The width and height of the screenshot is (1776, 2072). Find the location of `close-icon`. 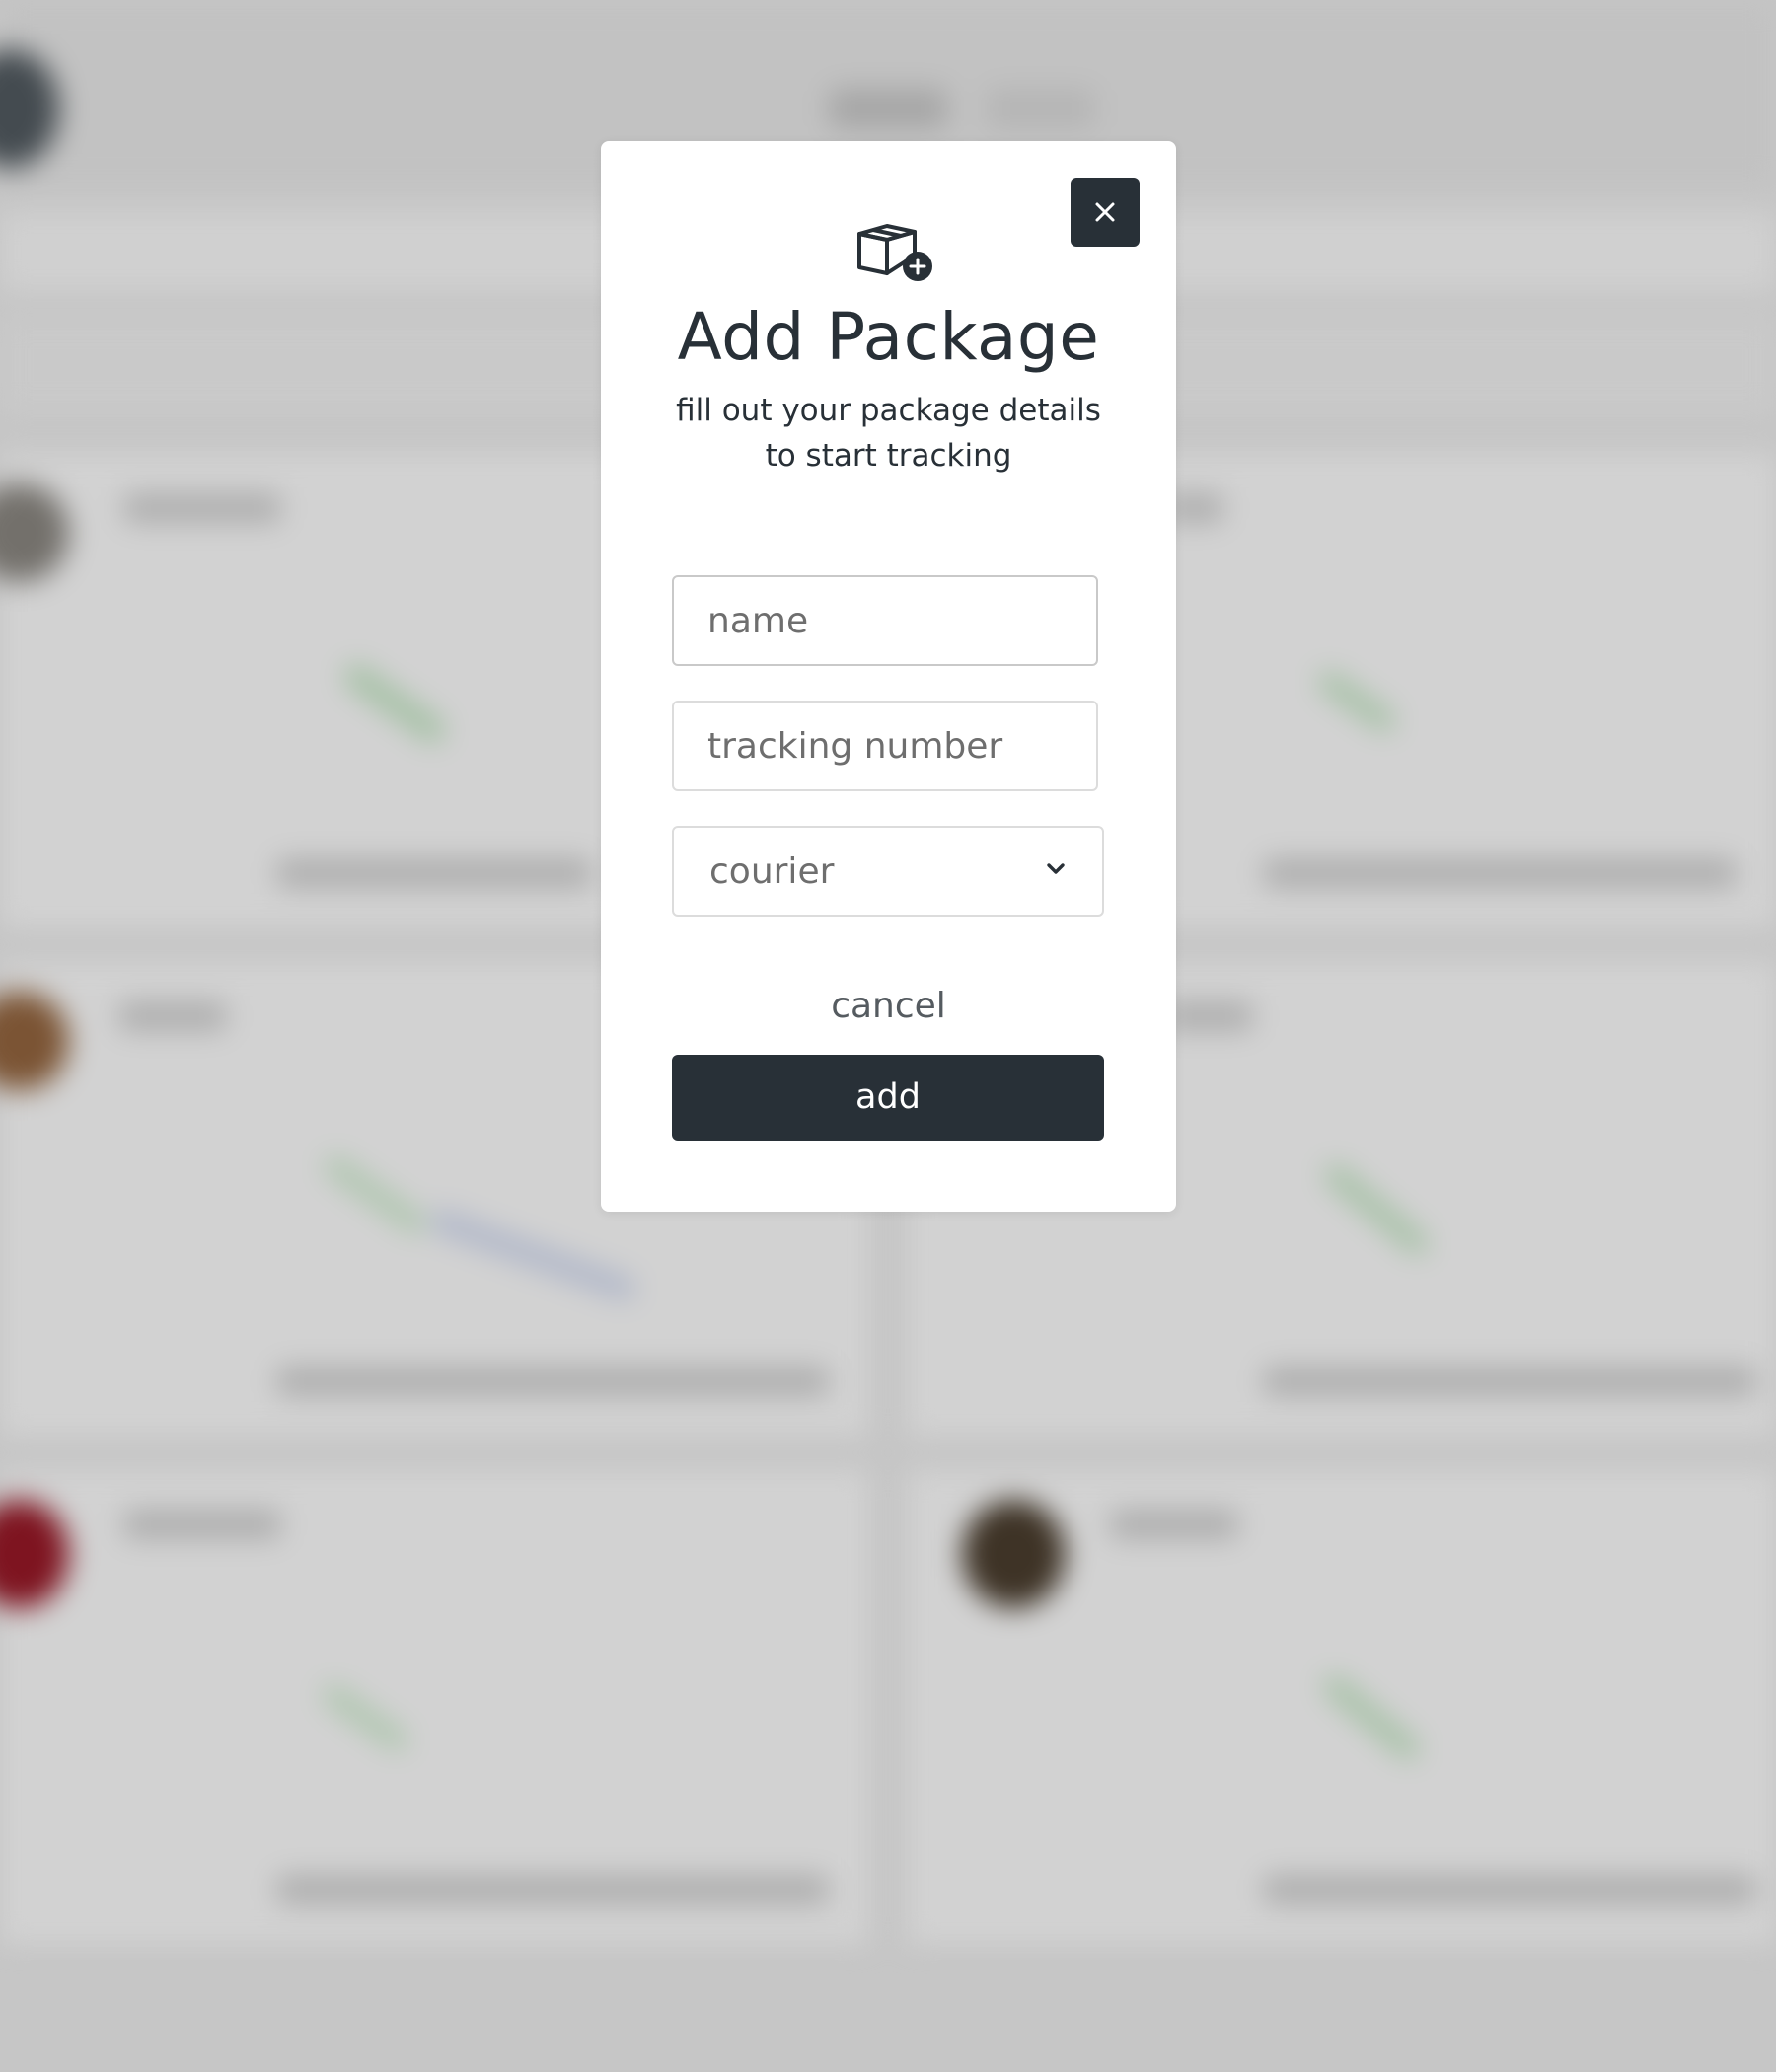

close-icon is located at coordinates (1105, 212).